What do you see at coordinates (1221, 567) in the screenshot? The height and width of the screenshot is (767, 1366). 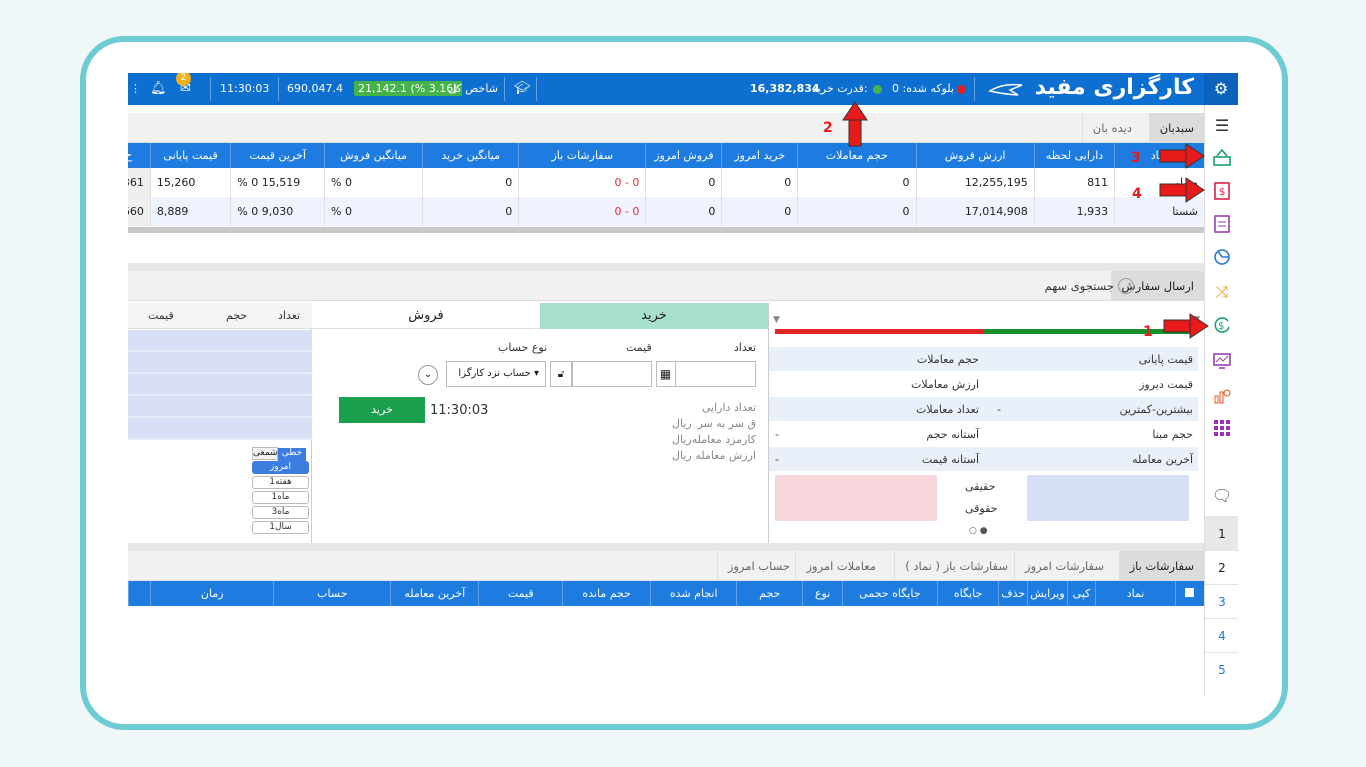 I see `workspace-2: 2` at bounding box center [1221, 567].